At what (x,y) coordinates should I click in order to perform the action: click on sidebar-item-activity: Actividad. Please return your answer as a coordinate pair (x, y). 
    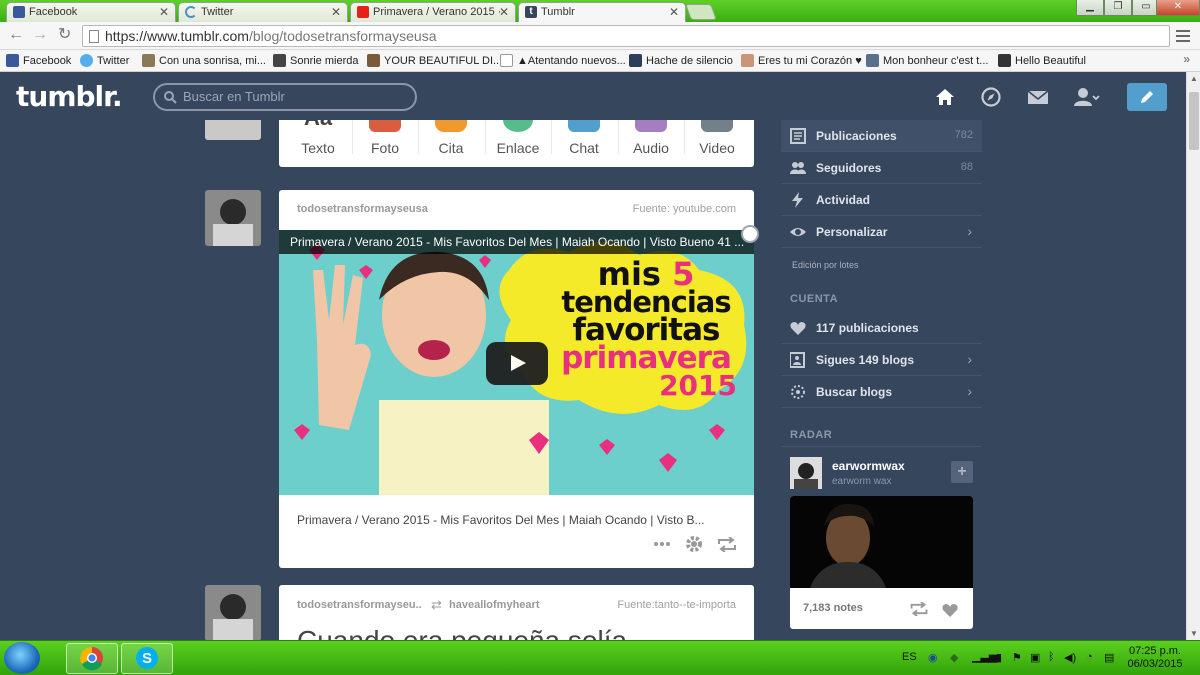
    Looking at the image, I should click on (881, 200).